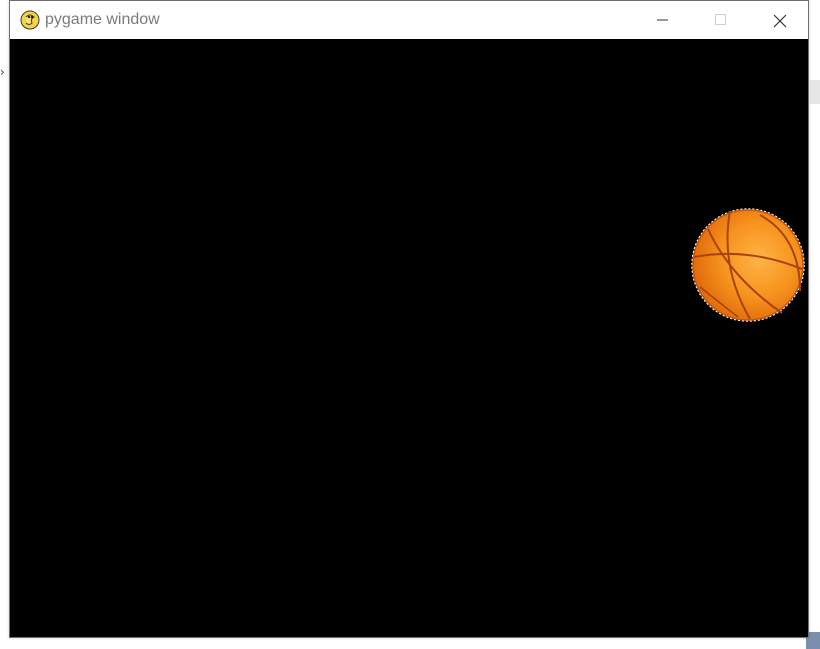 Image resolution: width=820 pixels, height=649 pixels. I want to click on basketball-sprite, so click(748, 265).